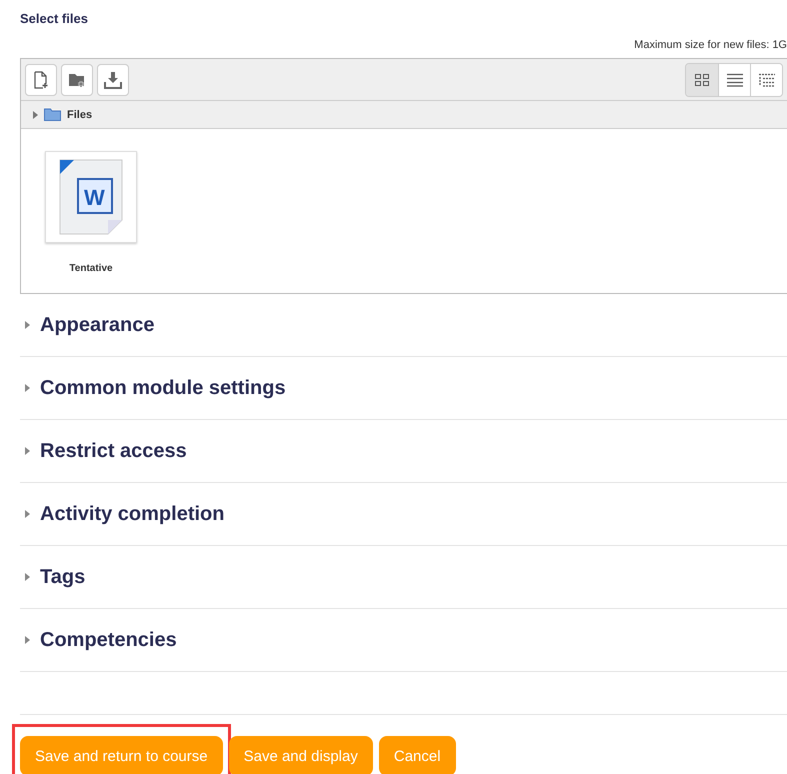 This screenshot has width=787, height=774. What do you see at coordinates (91, 268) in the screenshot?
I see `file-name: Tentative` at bounding box center [91, 268].